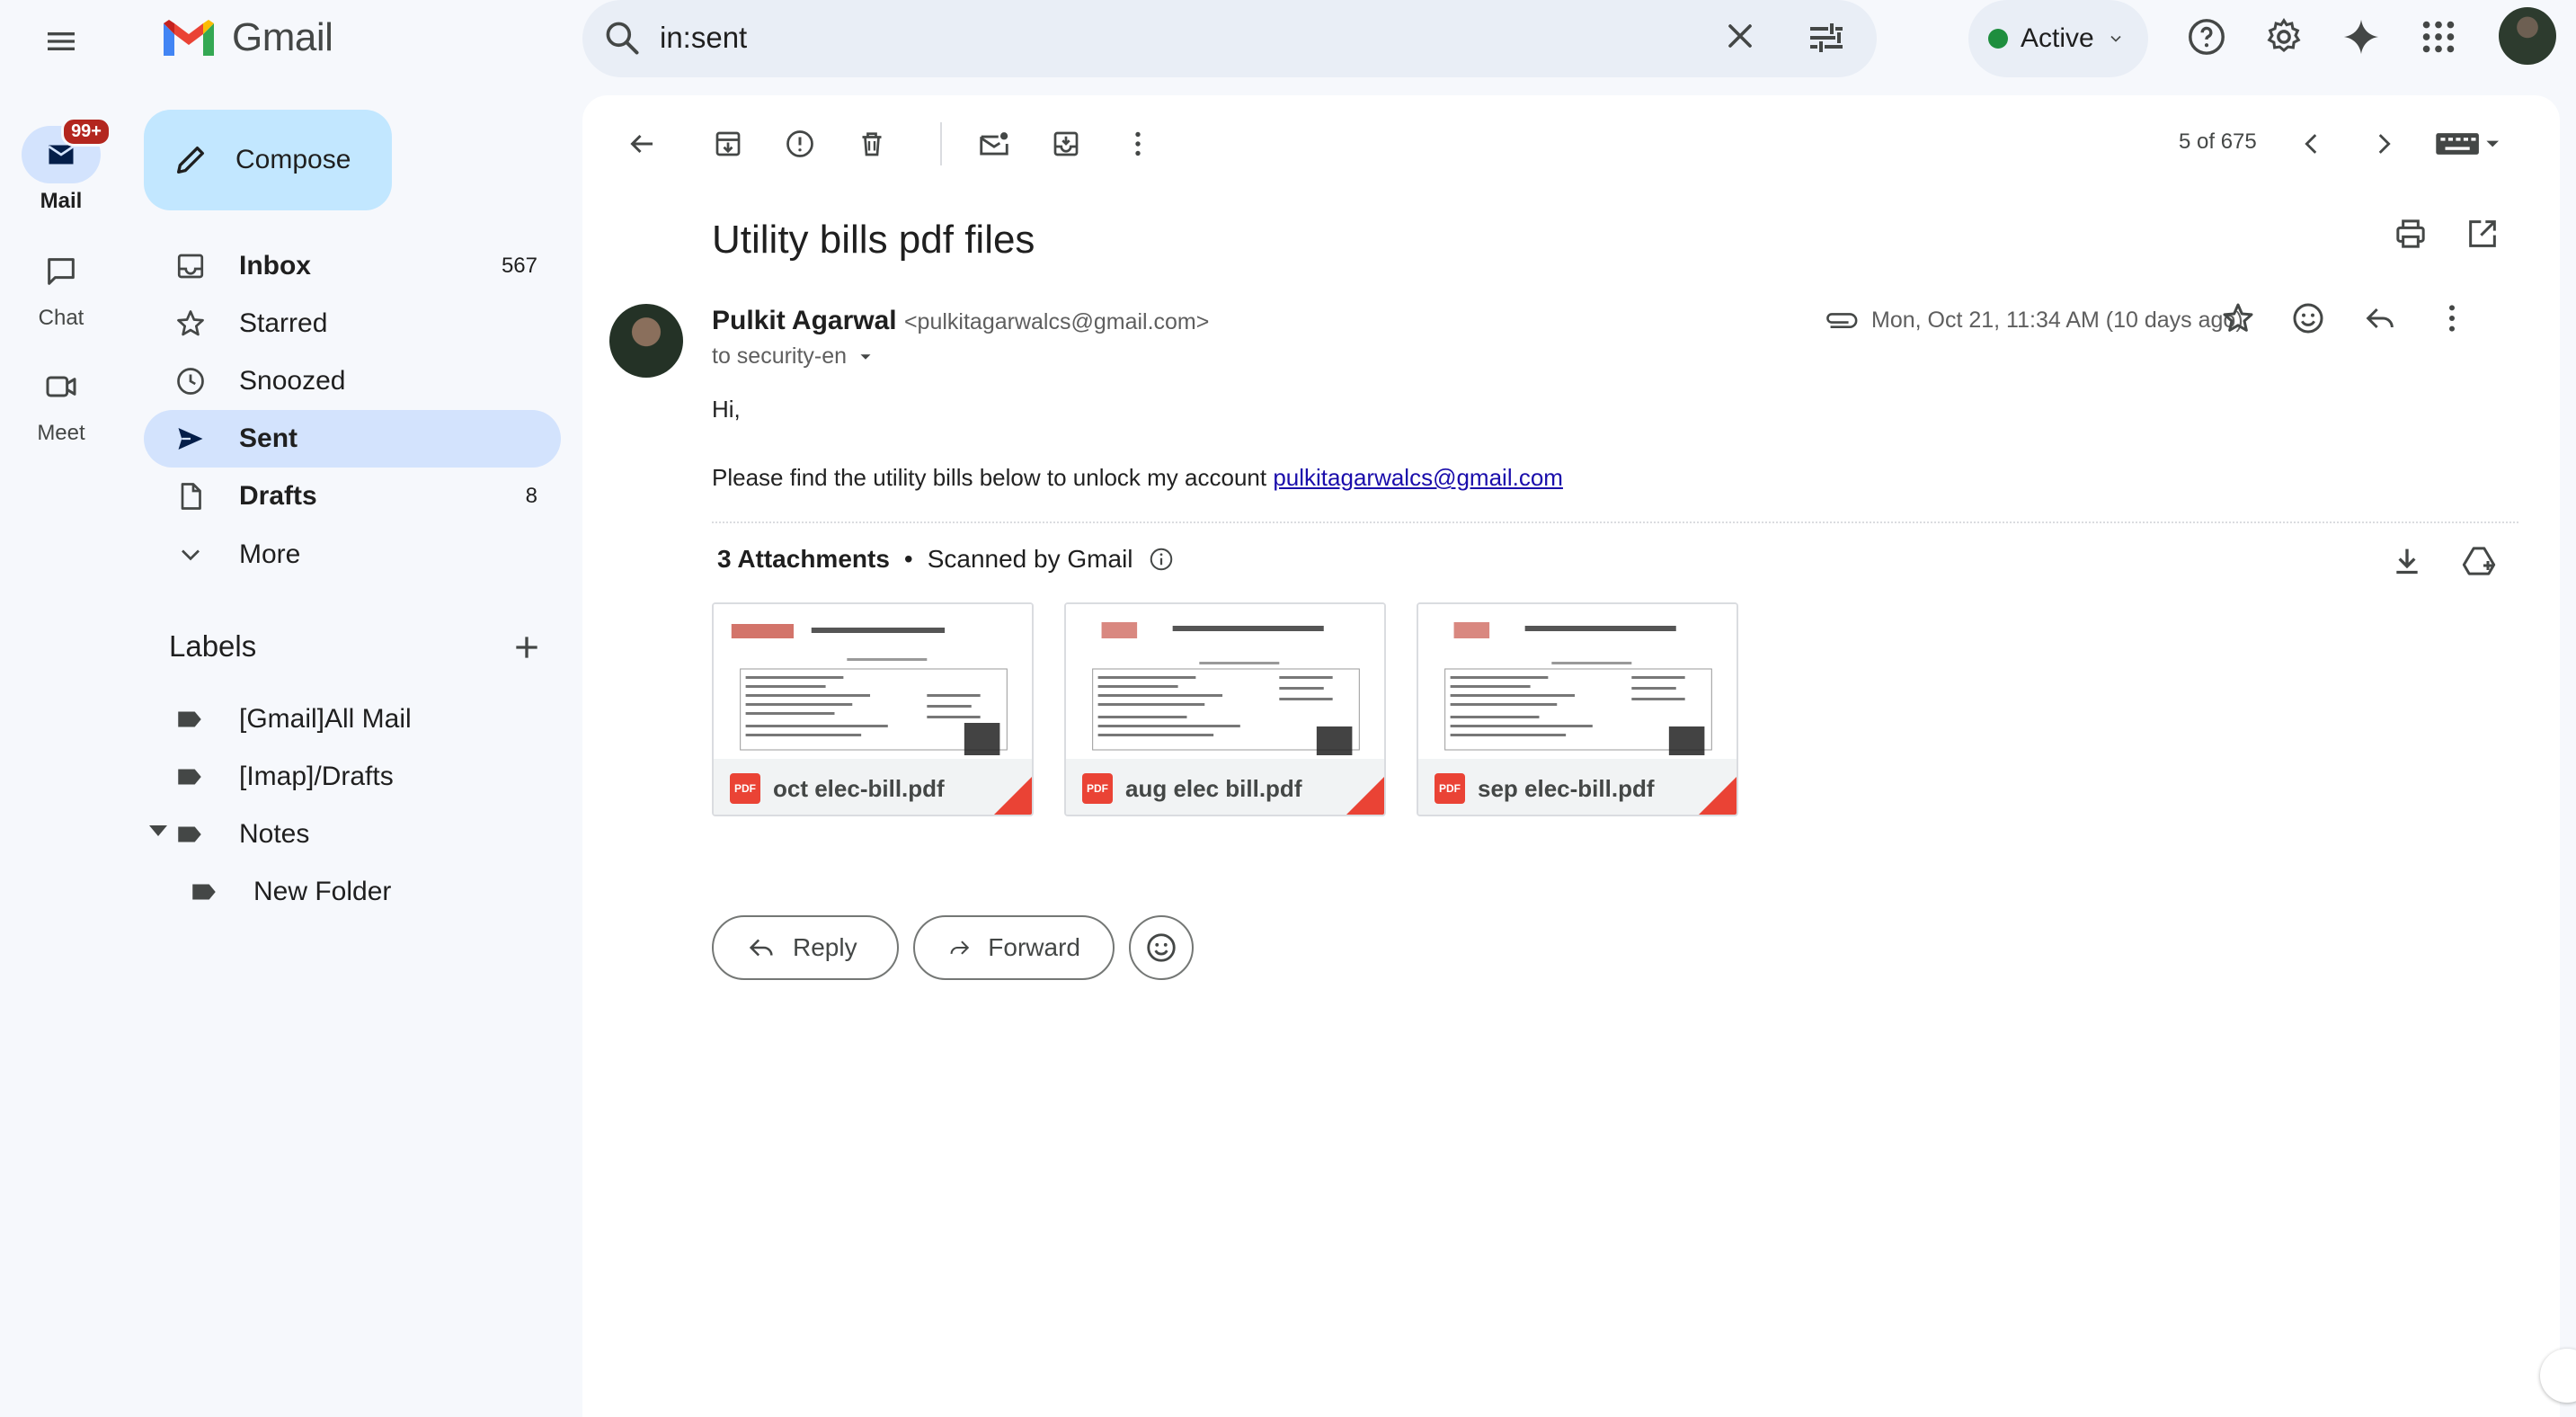 The image size is (2576, 1417). What do you see at coordinates (1034, 947) in the screenshot?
I see `forward-label: Forward` at bounding box center [1034, 947].